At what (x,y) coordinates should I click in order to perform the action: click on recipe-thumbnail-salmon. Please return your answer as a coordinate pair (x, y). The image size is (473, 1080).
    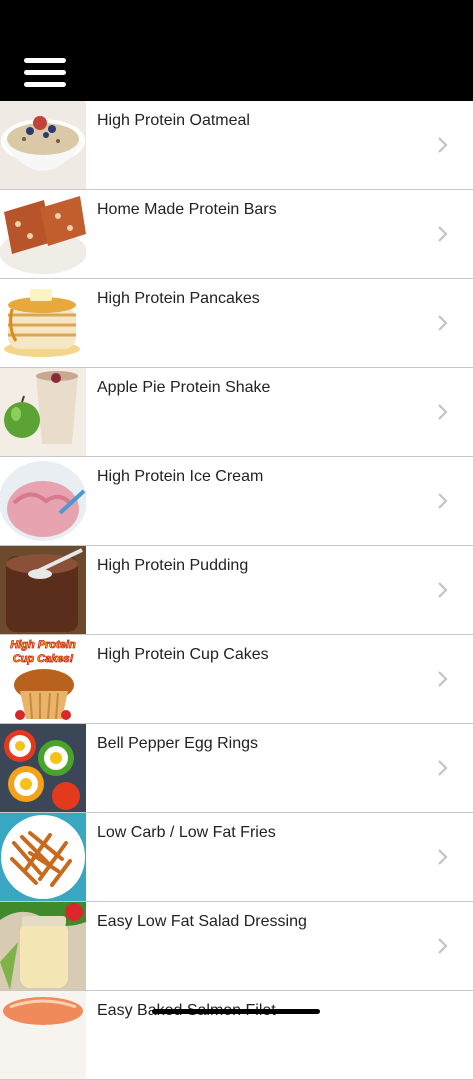
    Looking at the image, I should click on (43, 1035).